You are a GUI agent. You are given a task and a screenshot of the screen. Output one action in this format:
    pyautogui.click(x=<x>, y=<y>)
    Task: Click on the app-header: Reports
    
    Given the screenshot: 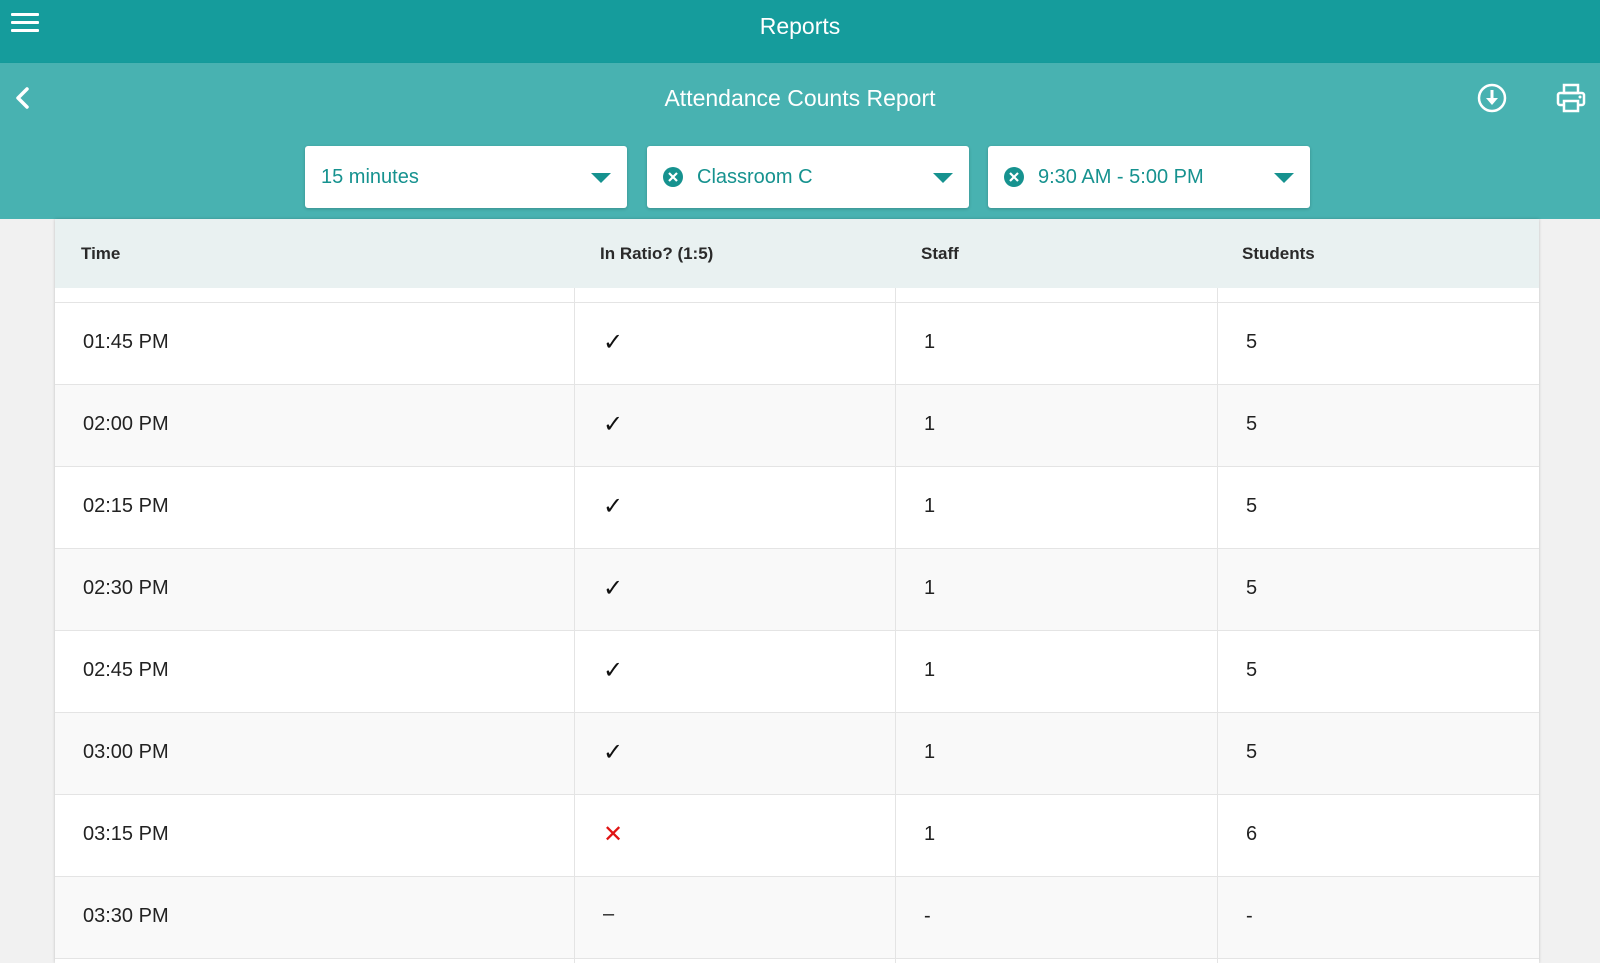 What is the action you would take?
    pyautogui.click(x=800, y=31)
    